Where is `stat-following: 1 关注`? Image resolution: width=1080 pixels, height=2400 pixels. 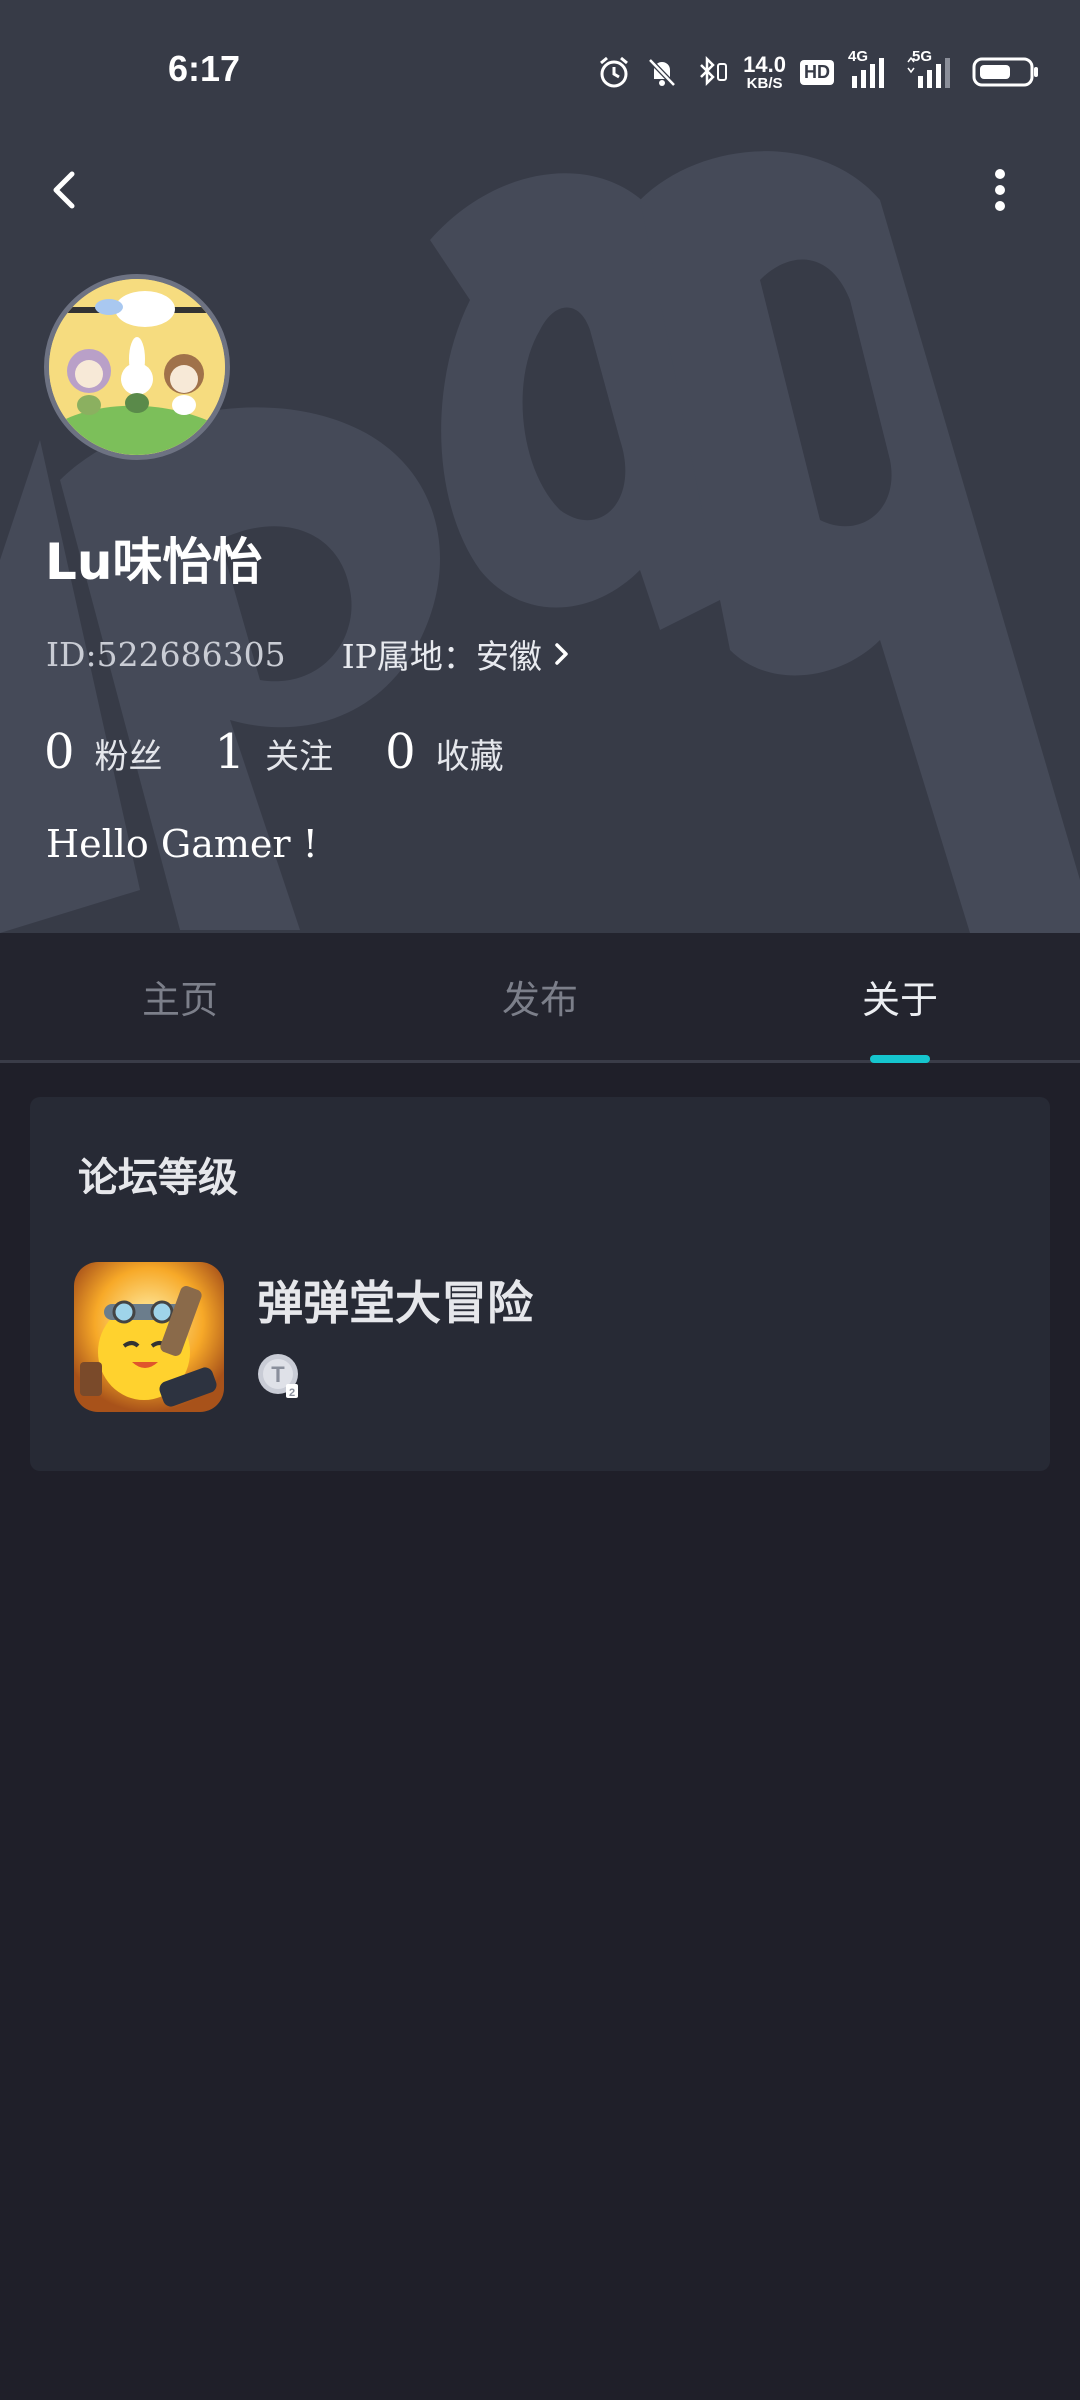
stat-following: 1 关注 is located at coordinates (274, 752).